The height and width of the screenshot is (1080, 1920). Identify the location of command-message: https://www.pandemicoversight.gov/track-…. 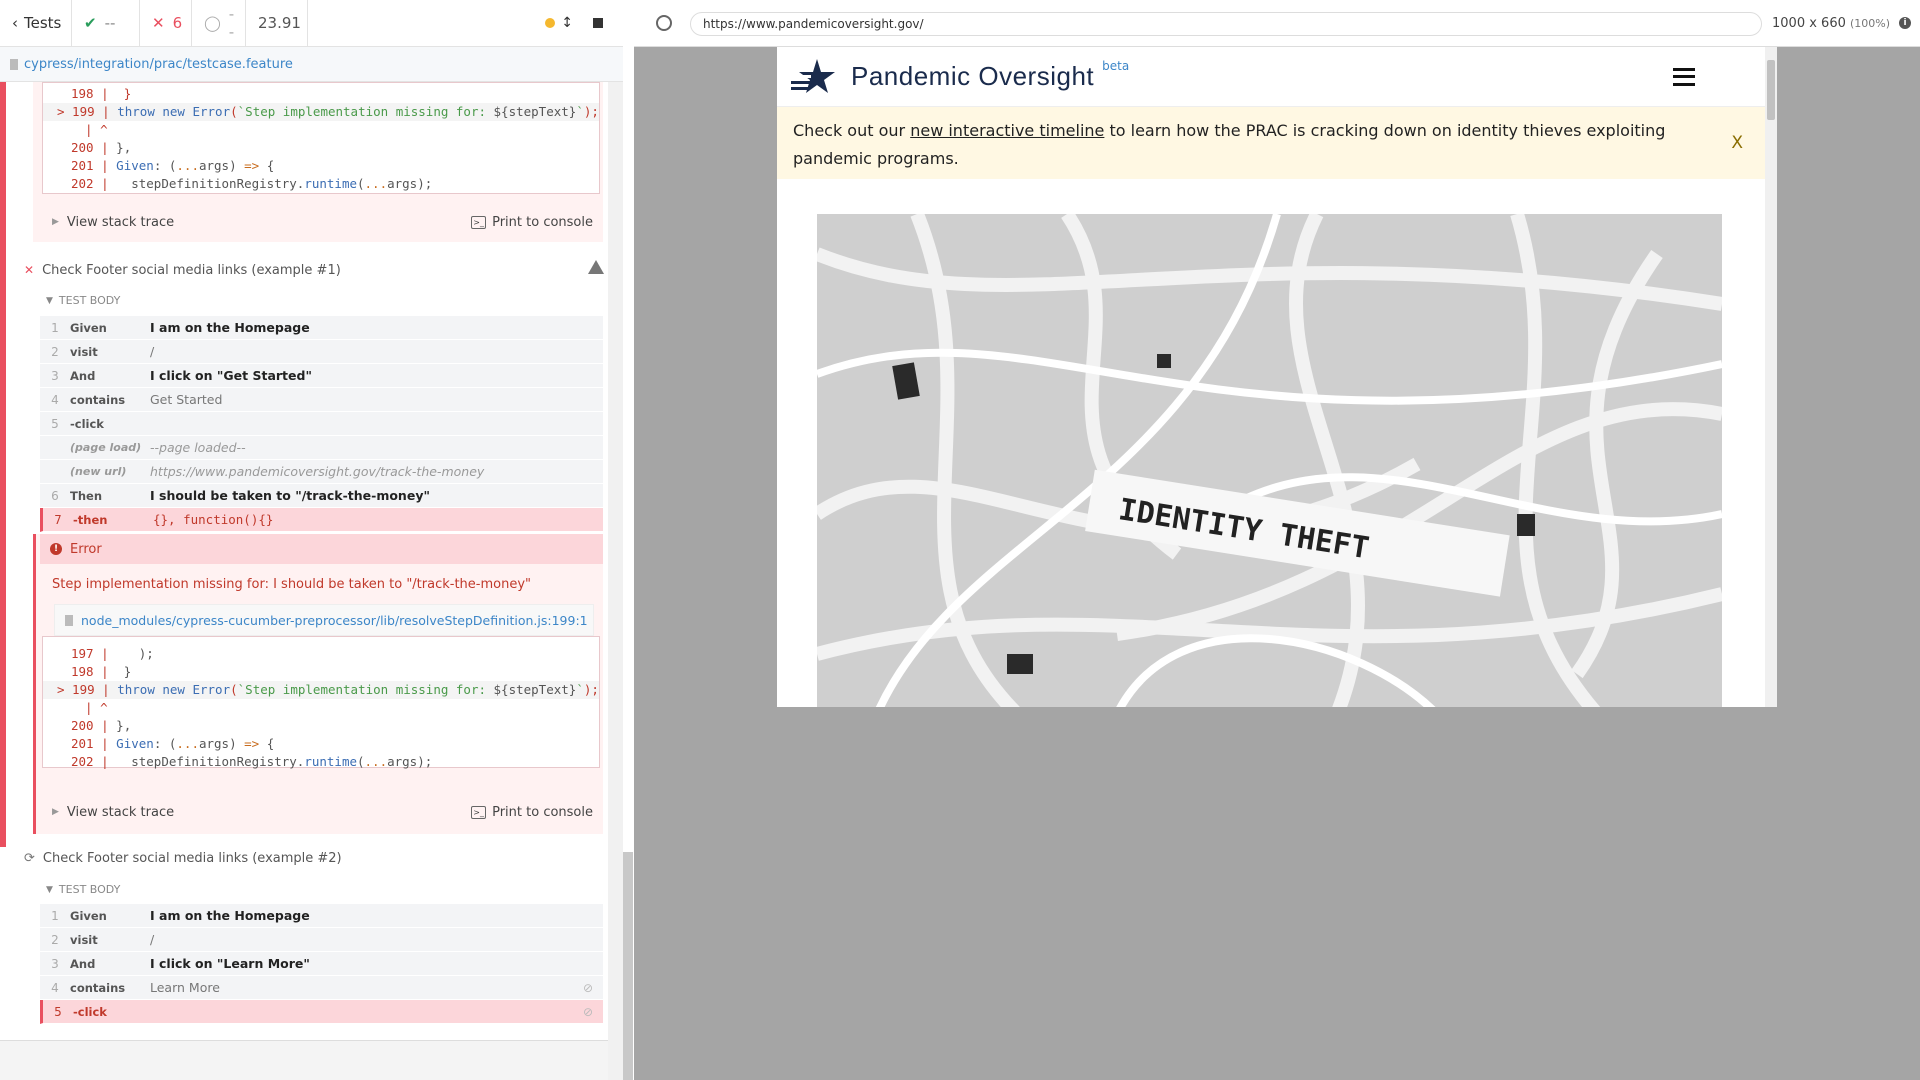
(317, 471).